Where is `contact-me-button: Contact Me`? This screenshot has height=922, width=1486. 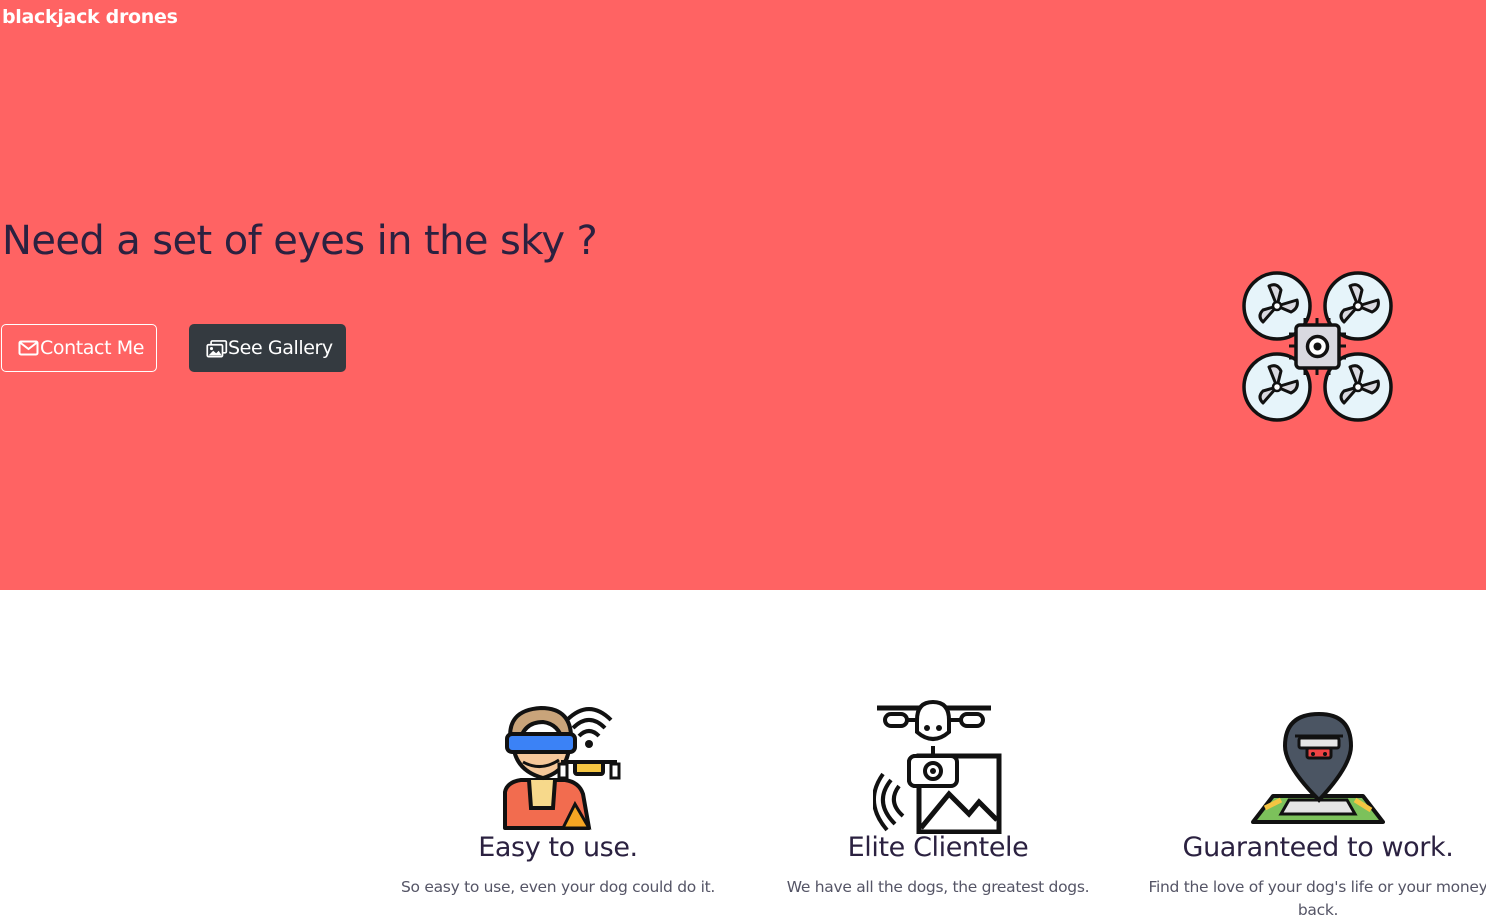 contact-me-button: Contact Me is located at coordinates (79, 348).